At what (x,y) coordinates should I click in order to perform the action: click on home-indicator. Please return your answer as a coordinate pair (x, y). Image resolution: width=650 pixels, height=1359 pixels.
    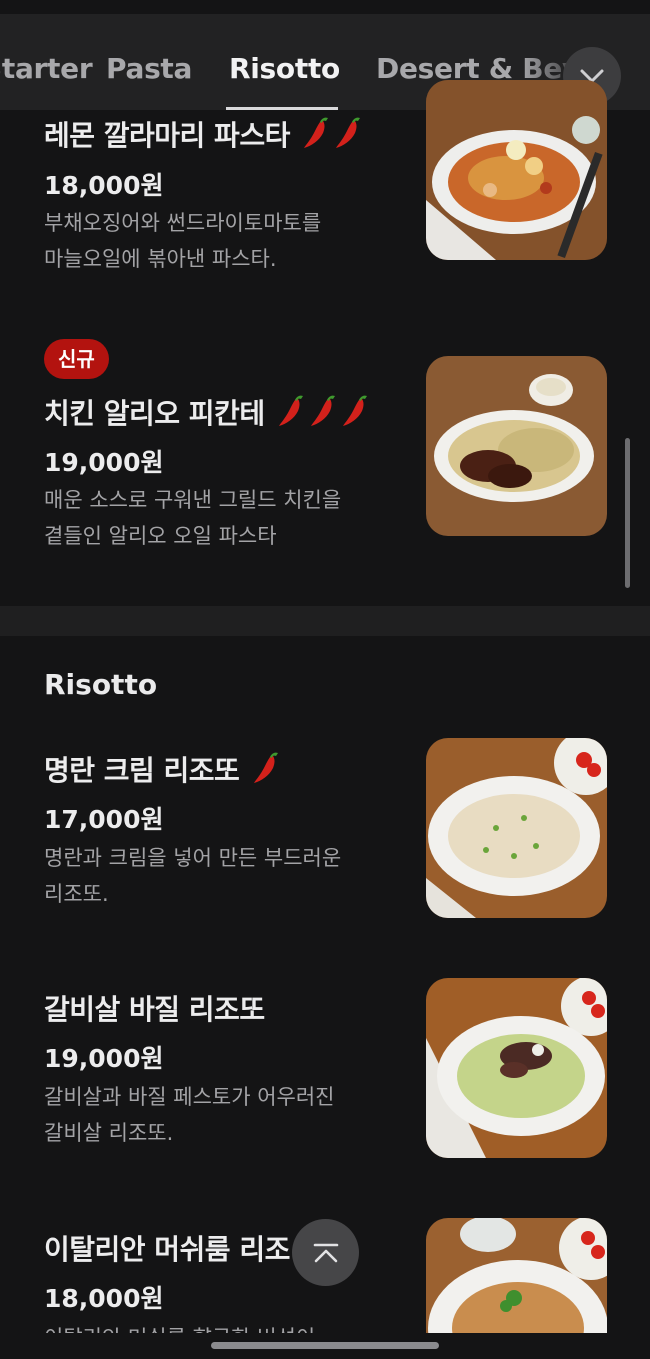
    Looking at the image, I should click on (325, 1345).